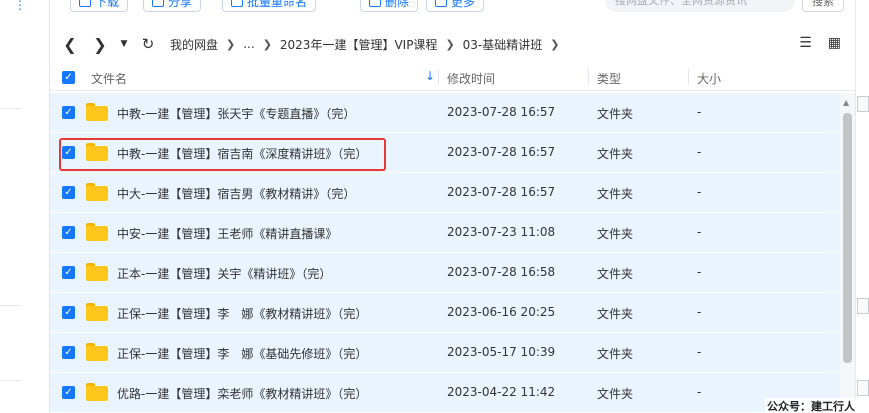  I want to click on header-type: 类型, so click(609, 78).